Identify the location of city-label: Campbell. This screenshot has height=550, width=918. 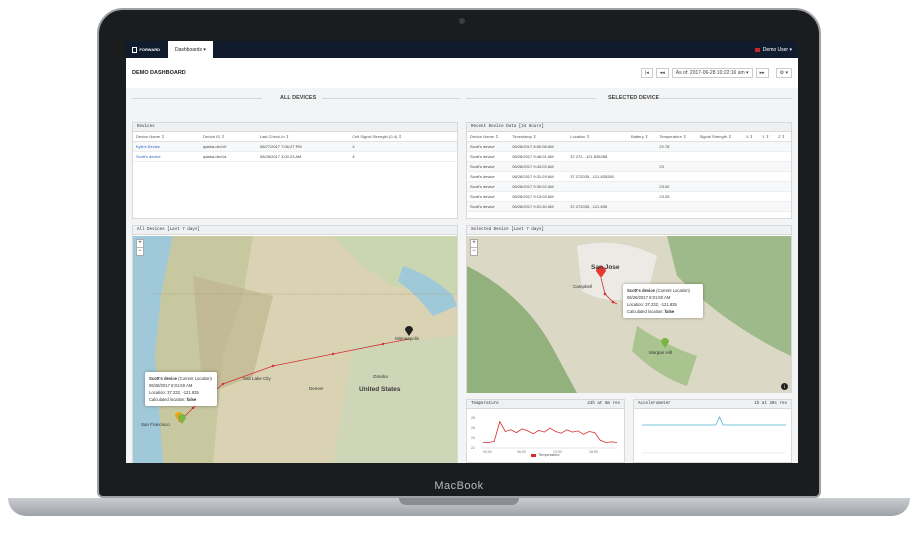
(583, 286).